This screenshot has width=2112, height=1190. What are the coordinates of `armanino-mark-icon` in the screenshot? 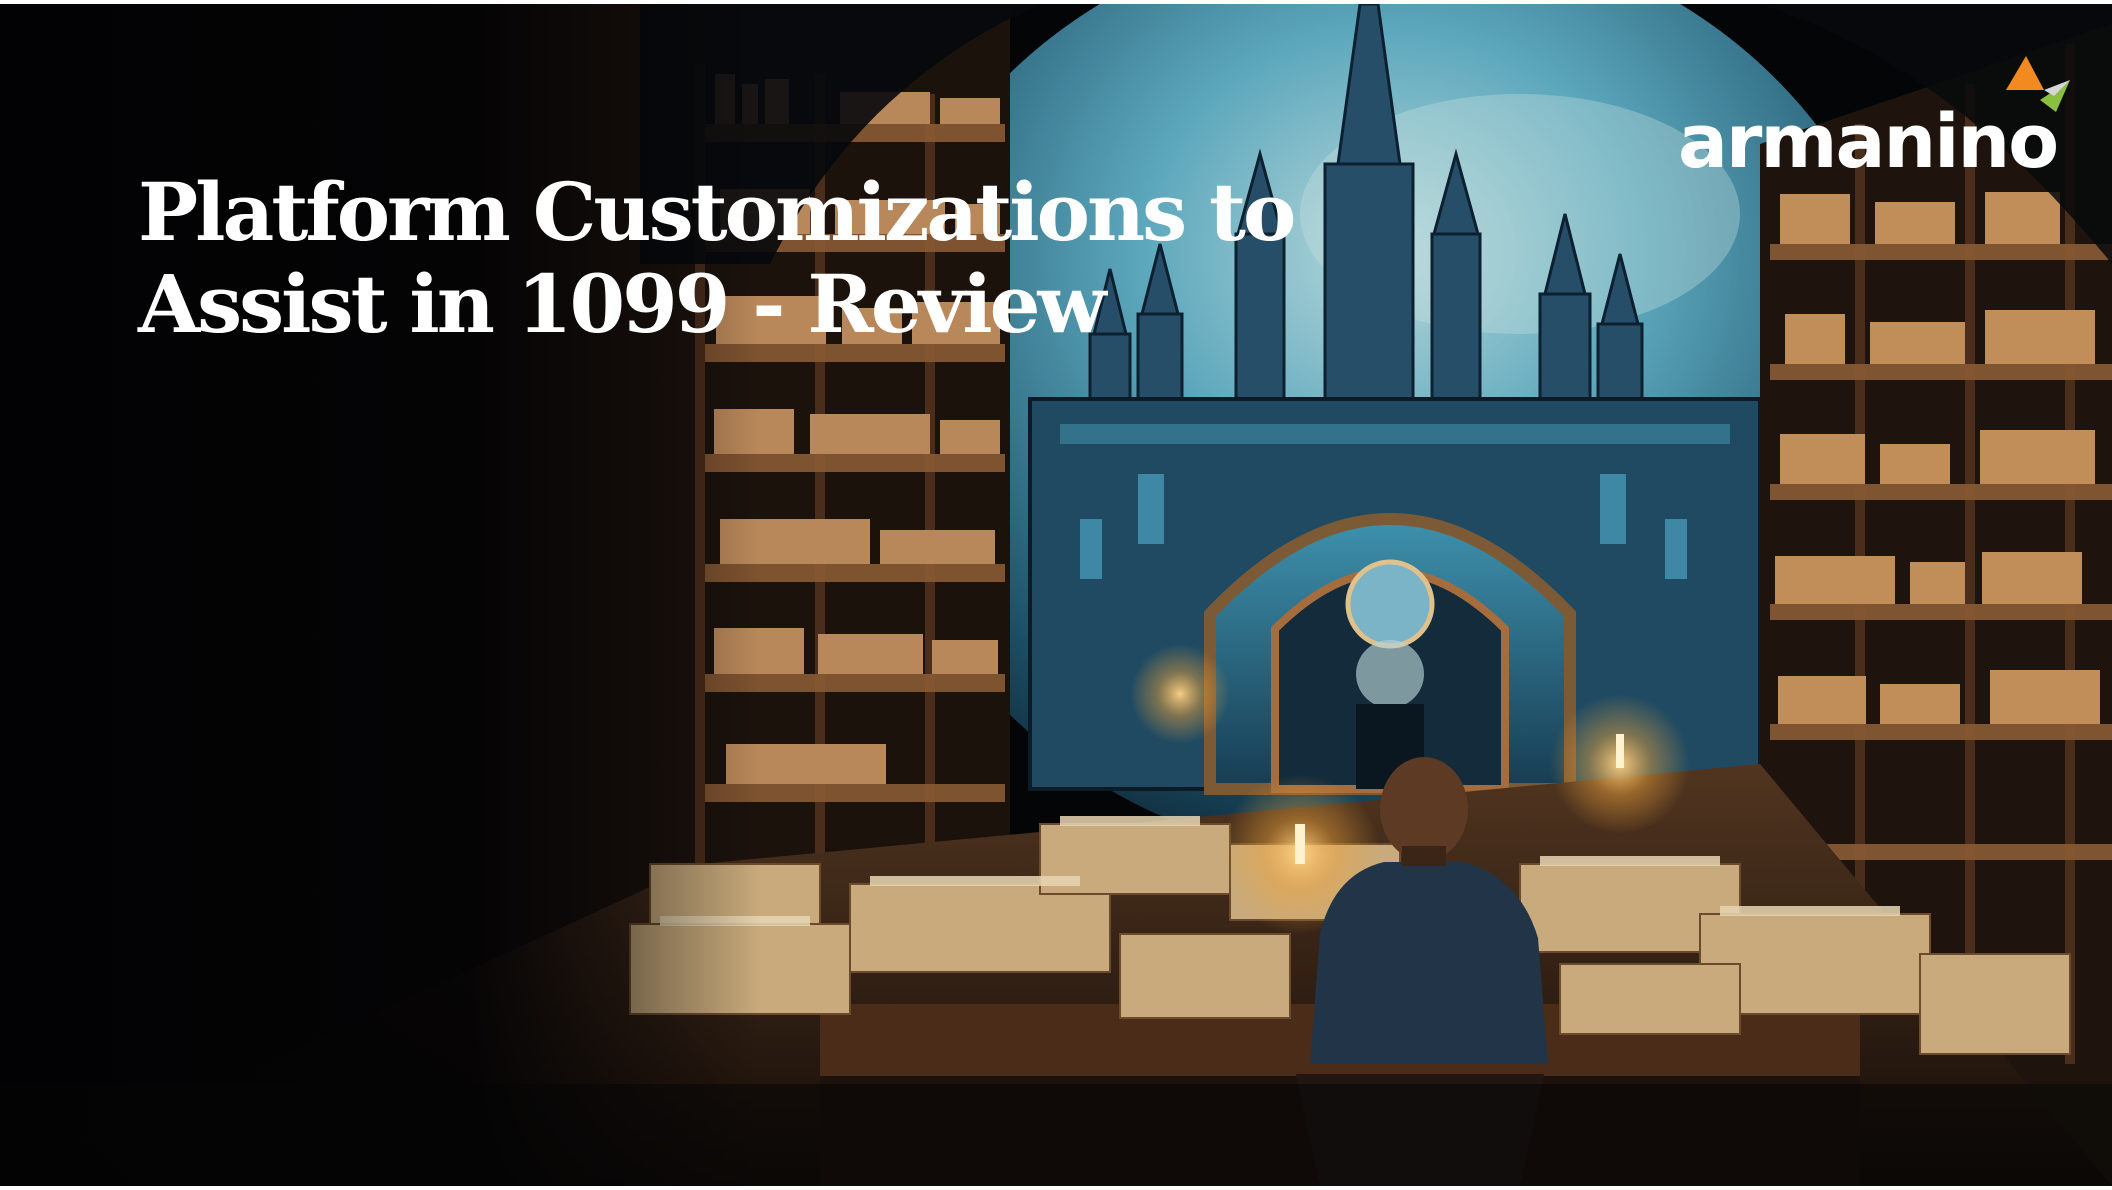 It's located at (2038, 84).